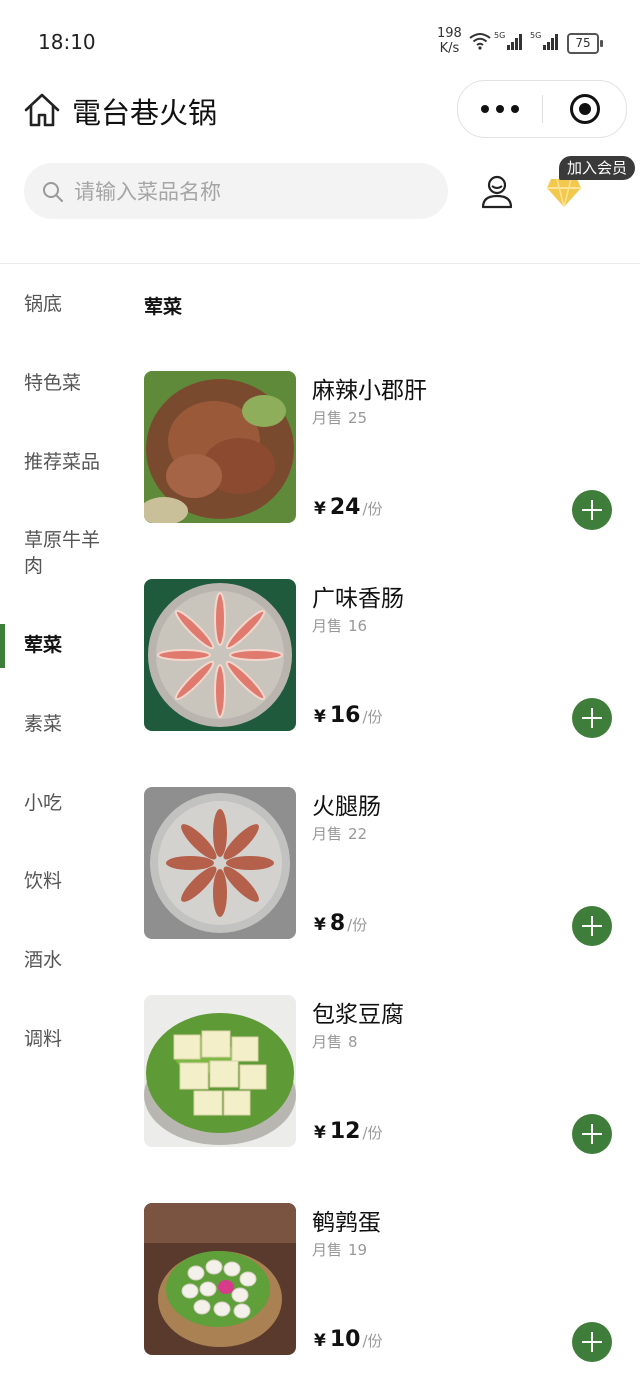 This screenshot has width=640, height=1400. Describe the element at coordinates (60, 383) in the screenshot. I see `sidebar-item-tesecai: 特色菜` at that location.